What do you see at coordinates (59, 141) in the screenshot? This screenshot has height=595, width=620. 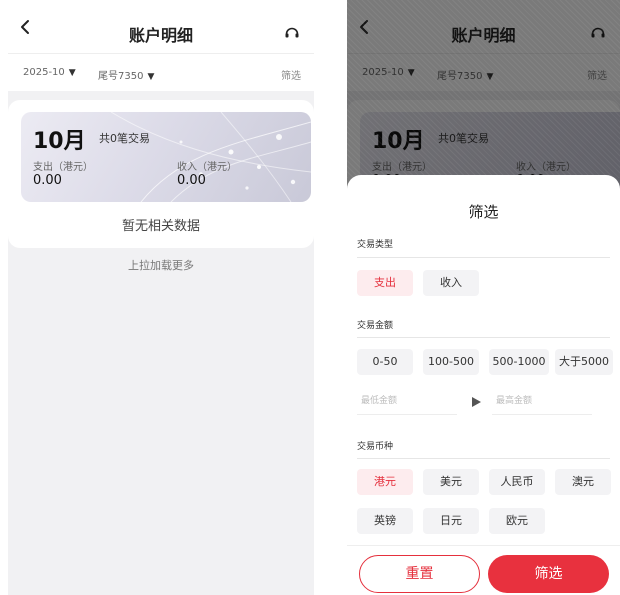 I see `summary-month: 10月` at bounding box center [59, 141].